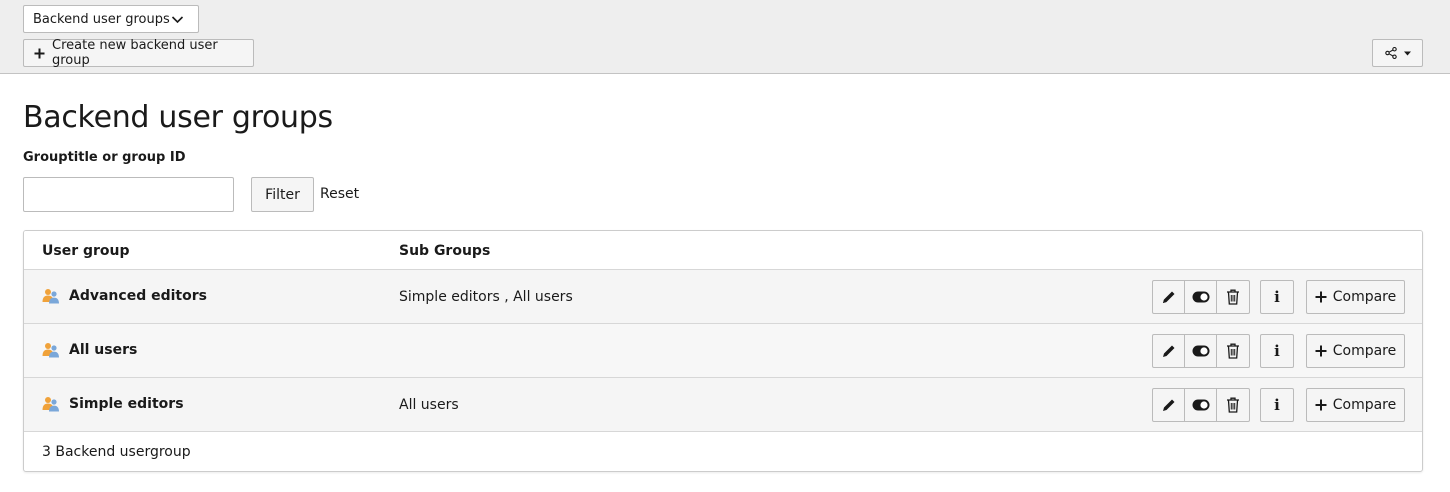 The image size is (1450, 492). I want to click on table-footer-count: 3 Backend usergroup, so click(116, 452).